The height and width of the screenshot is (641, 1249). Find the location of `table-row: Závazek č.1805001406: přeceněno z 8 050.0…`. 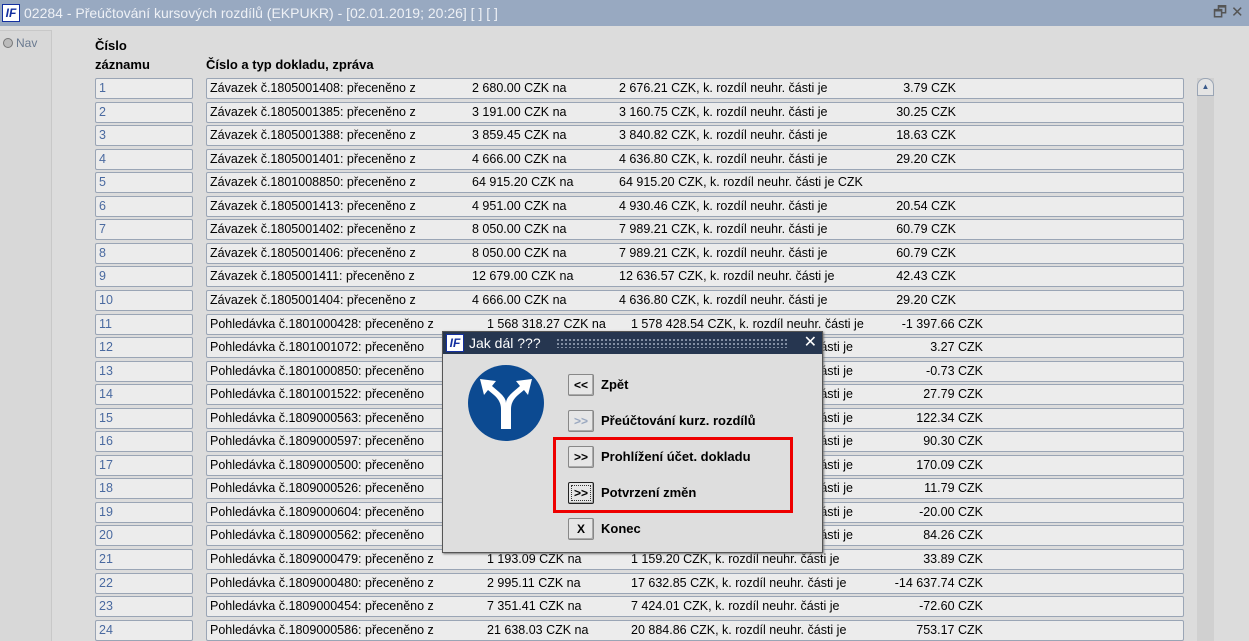

table-row: Závazek č.1805001406: přeceněno z 8 050.0… is located at coordinates (695, 253).